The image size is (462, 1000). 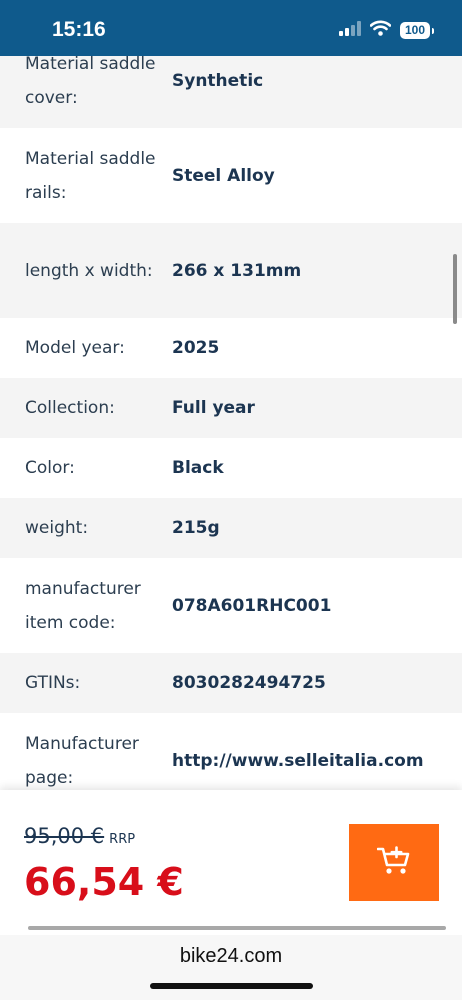 I want to click on spec-value: 266 x 131mm, so click(x=237, y=270).